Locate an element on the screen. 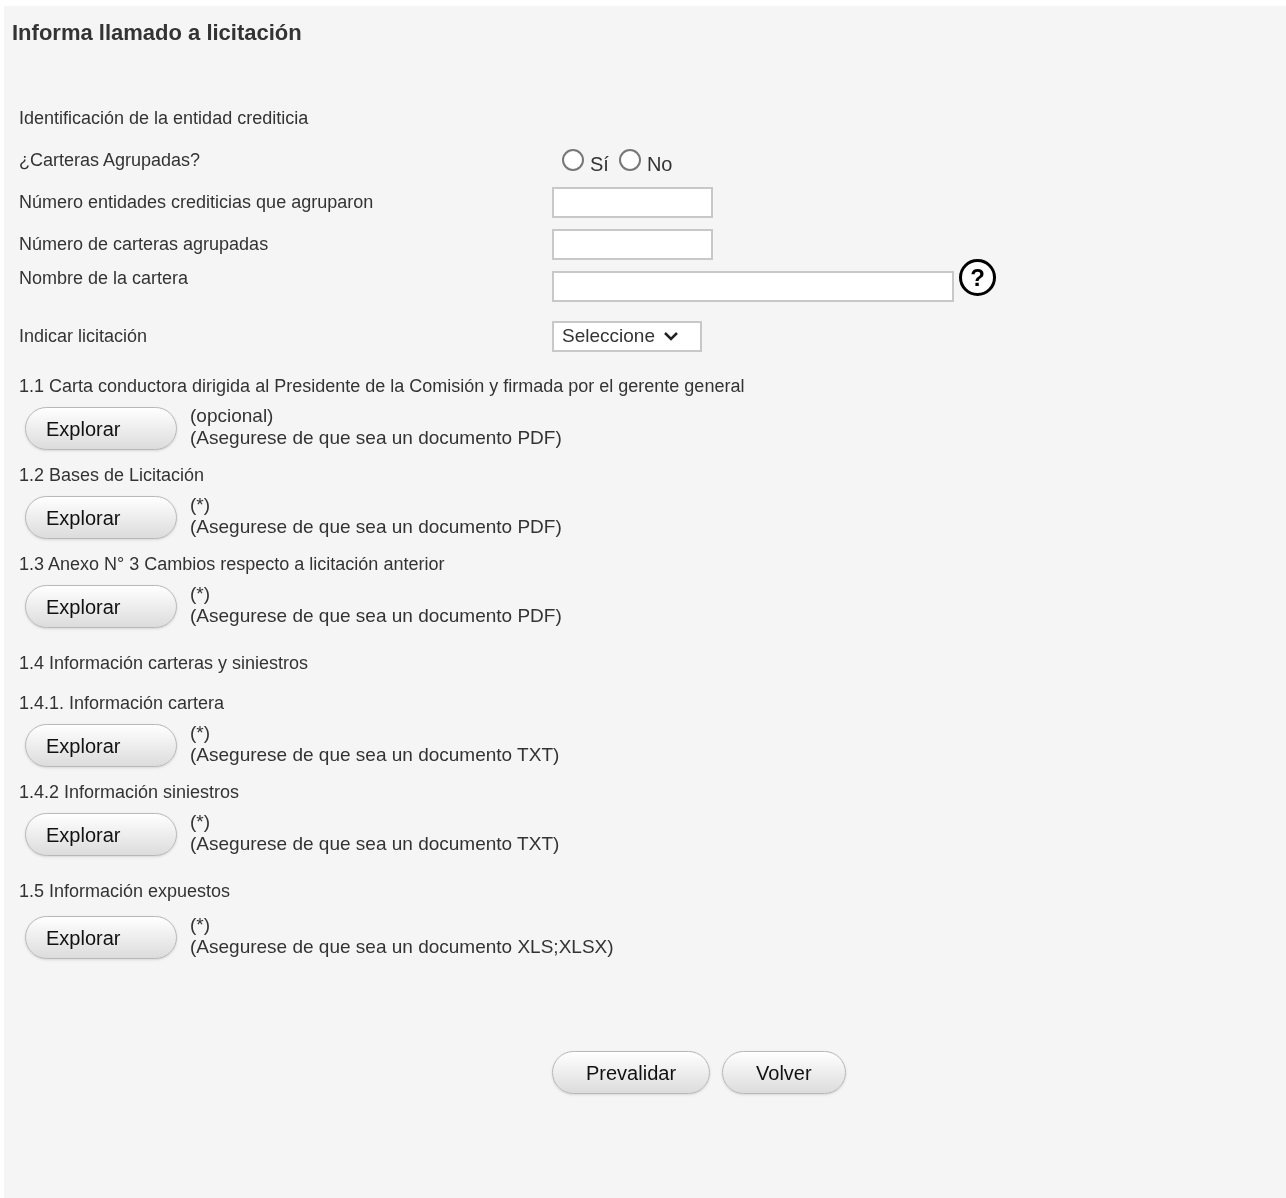 The width and height of the screenshot is (1286, 1198). field-label: ¿Carteras Agrupadas? is located at coordinates (110, 159).